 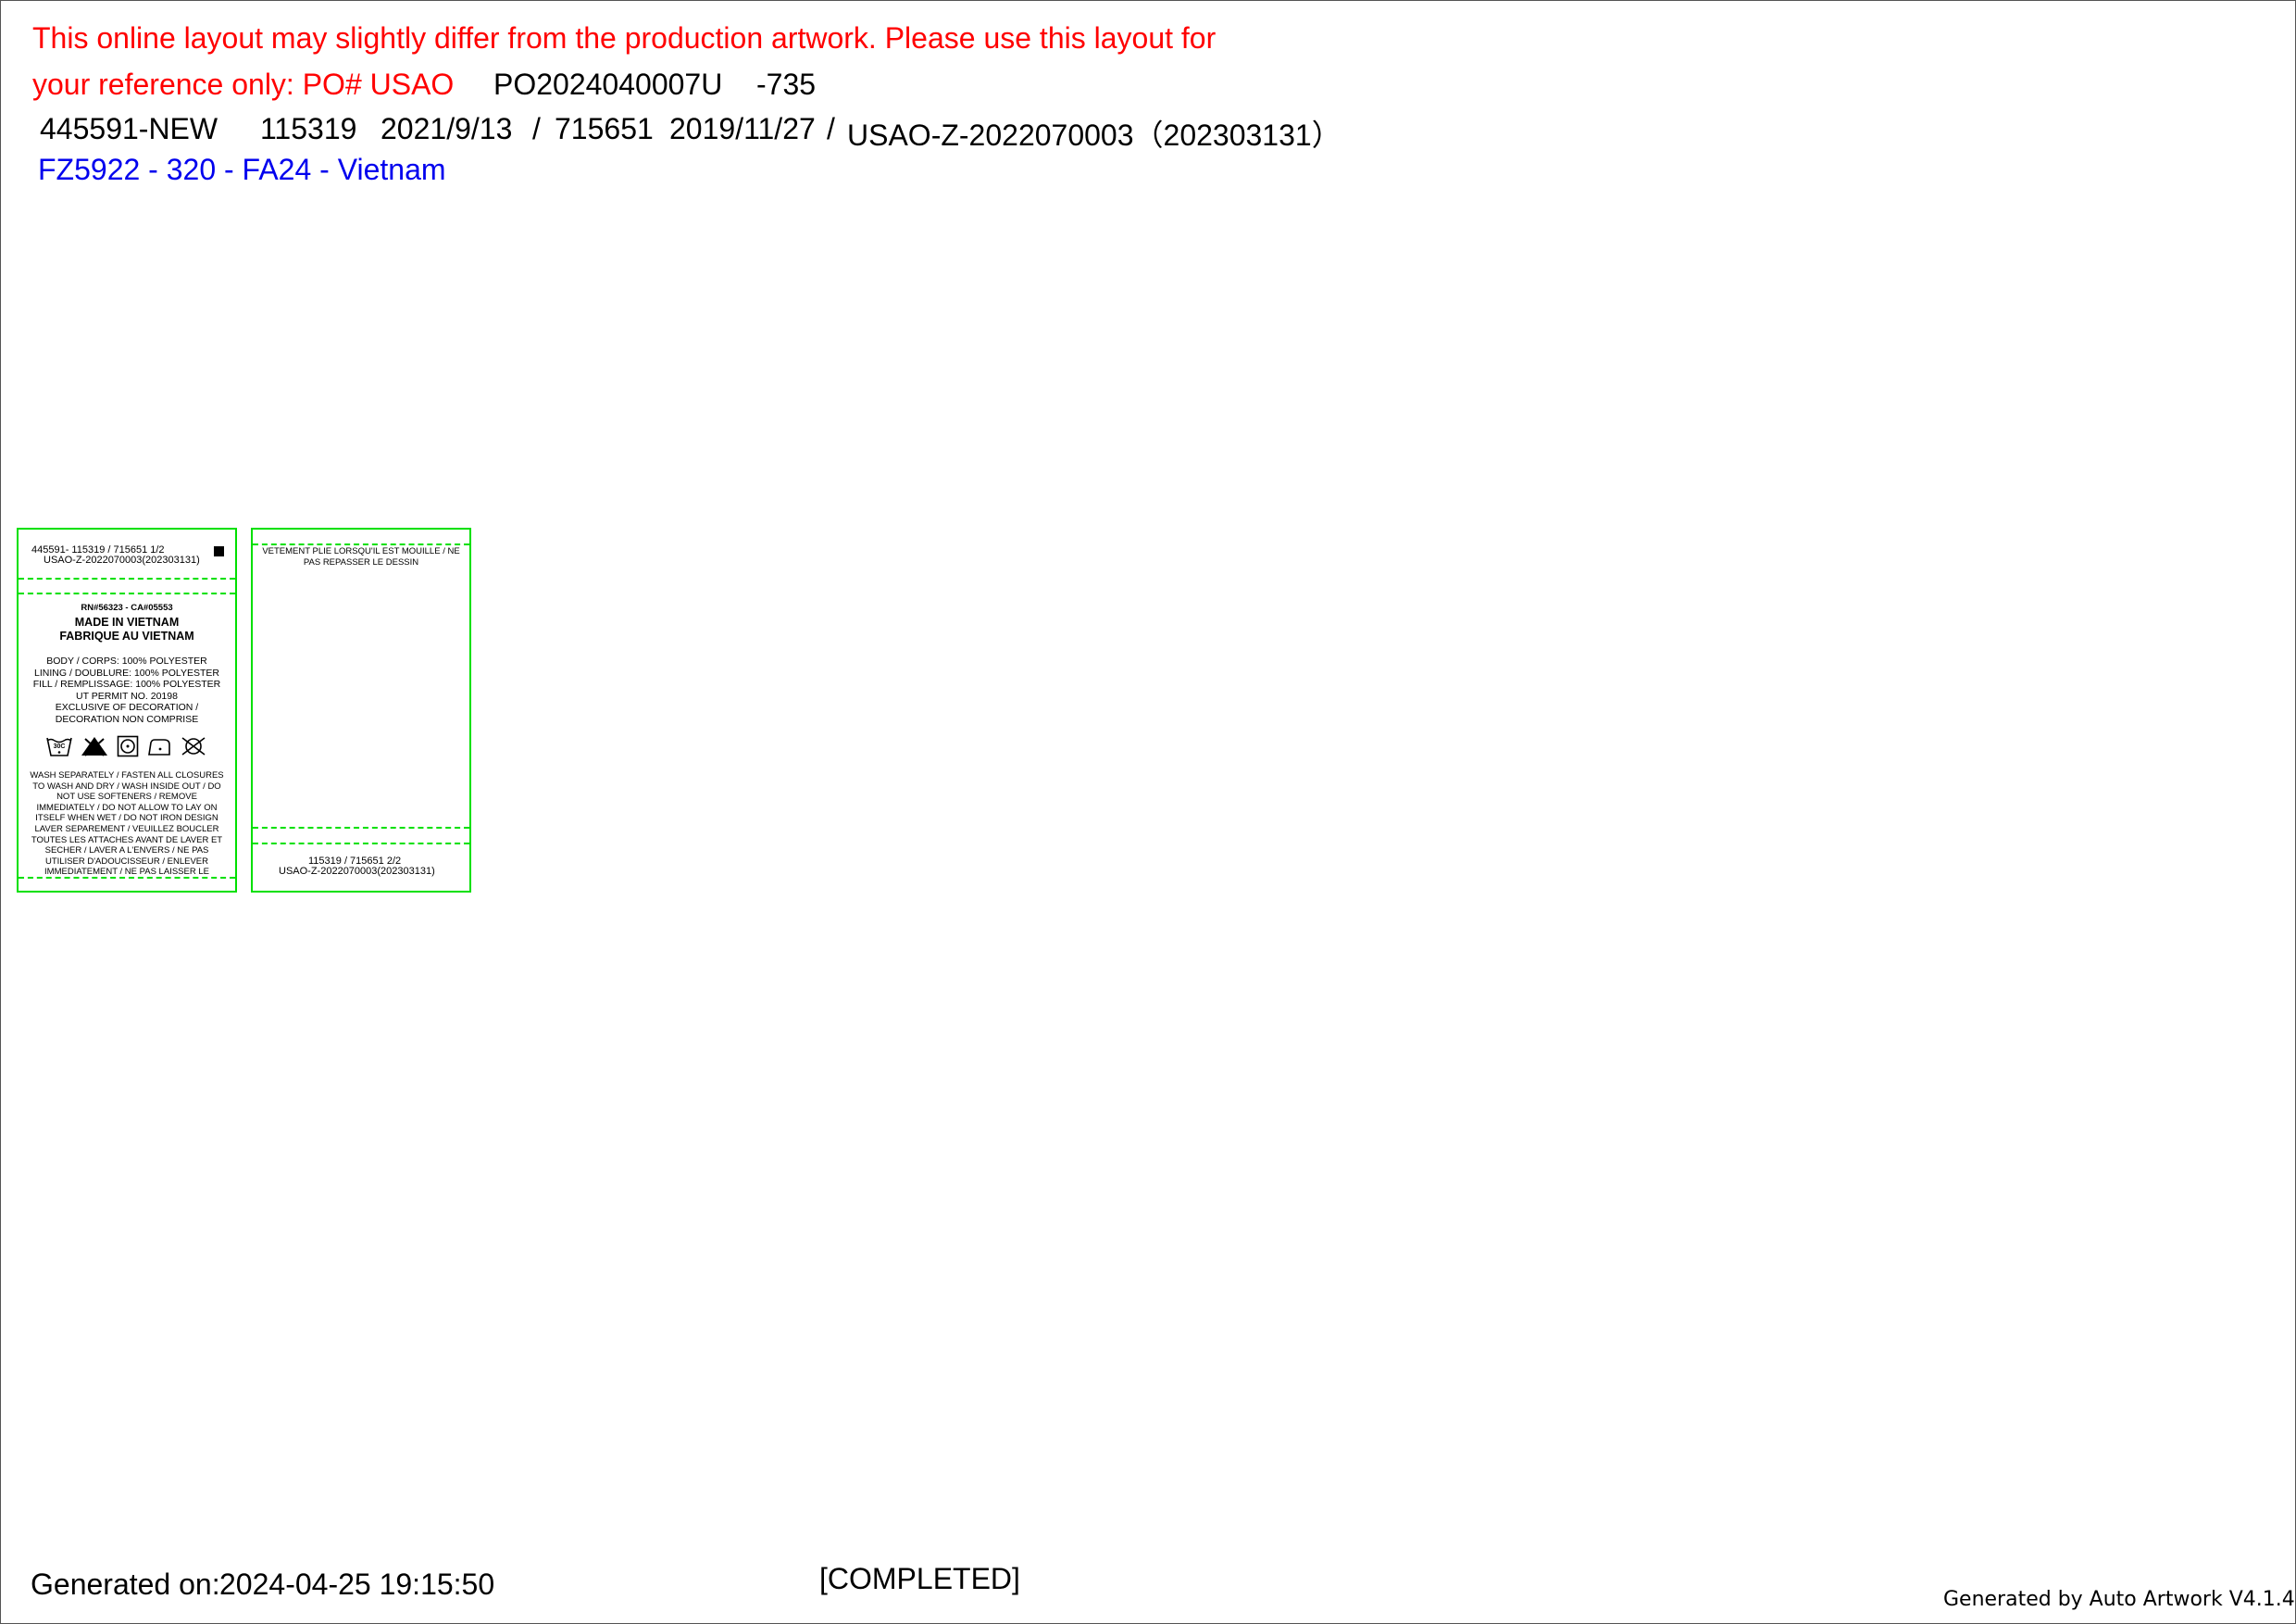 What do you see at coordinates (604, 128) in the screenshot?
I see `ref-number-2: 715651` at bounding box center [604, 128].